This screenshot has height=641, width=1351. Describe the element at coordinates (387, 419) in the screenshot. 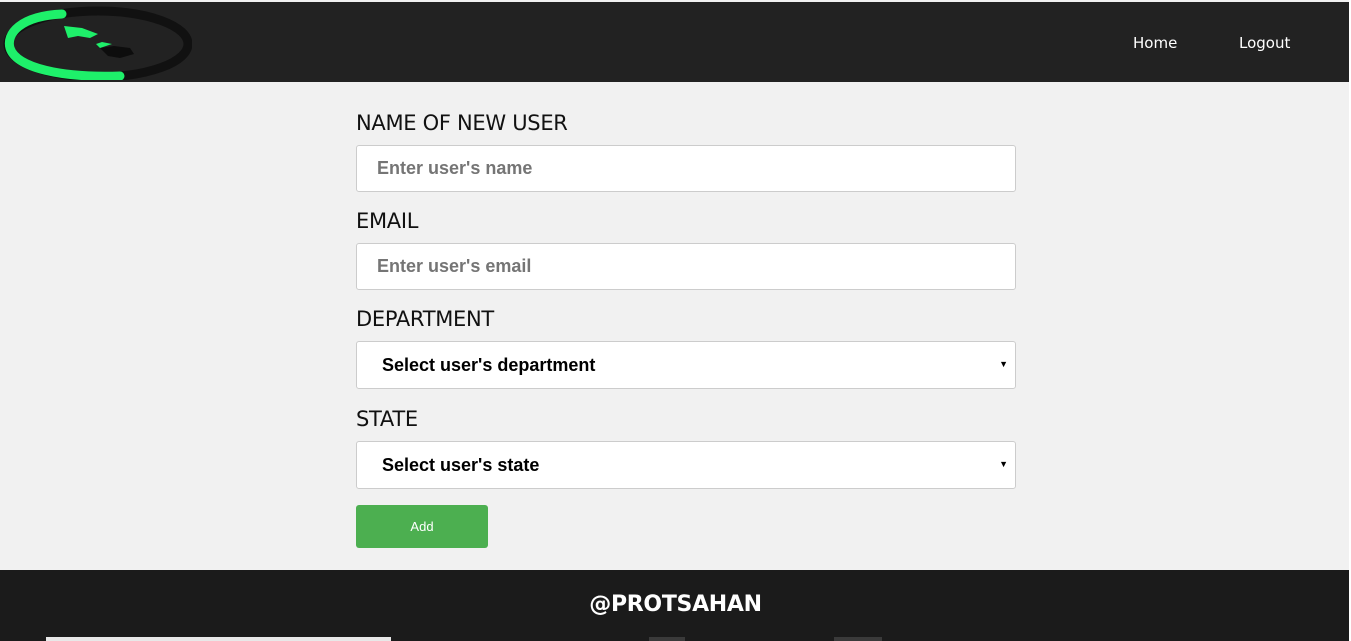

I see `state-label: STATE` at that location.